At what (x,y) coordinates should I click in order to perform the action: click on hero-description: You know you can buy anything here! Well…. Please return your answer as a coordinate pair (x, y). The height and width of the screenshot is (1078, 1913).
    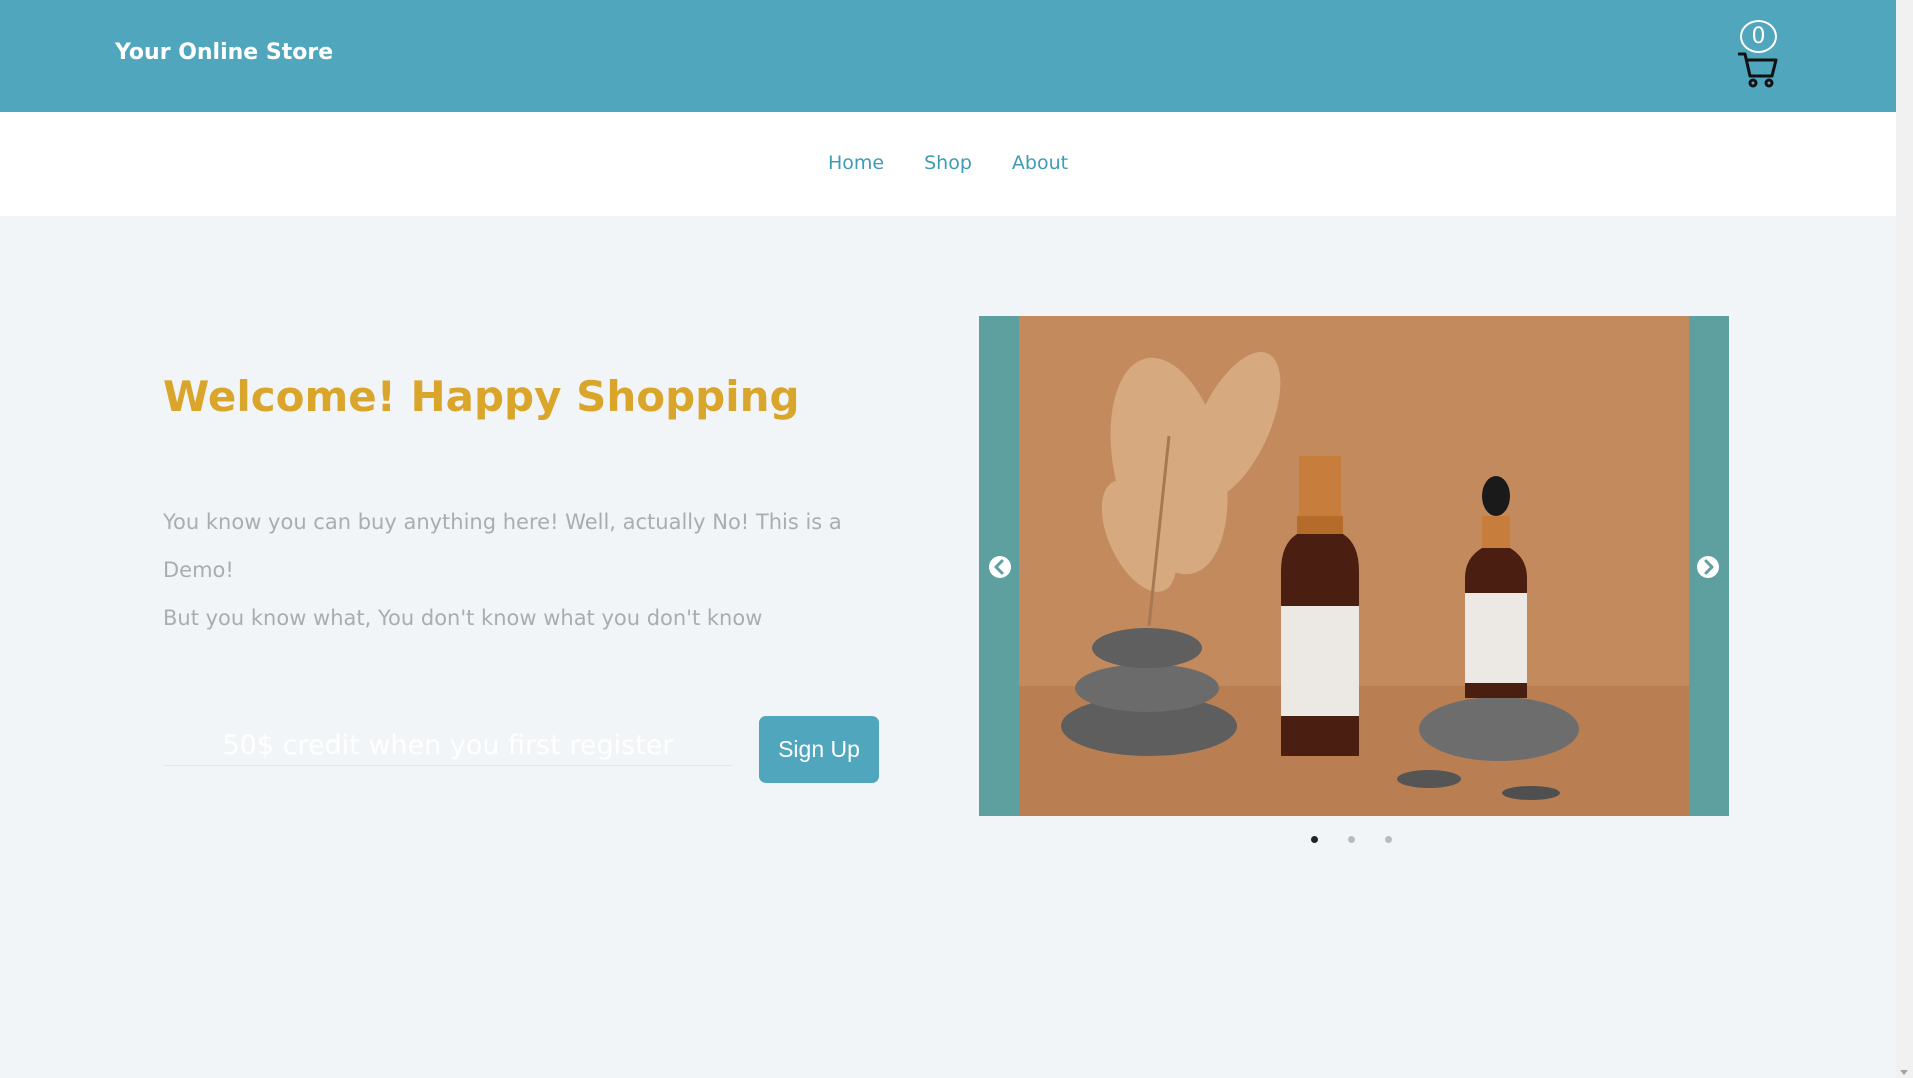
    Looking at the image, I should click on (533, 570).